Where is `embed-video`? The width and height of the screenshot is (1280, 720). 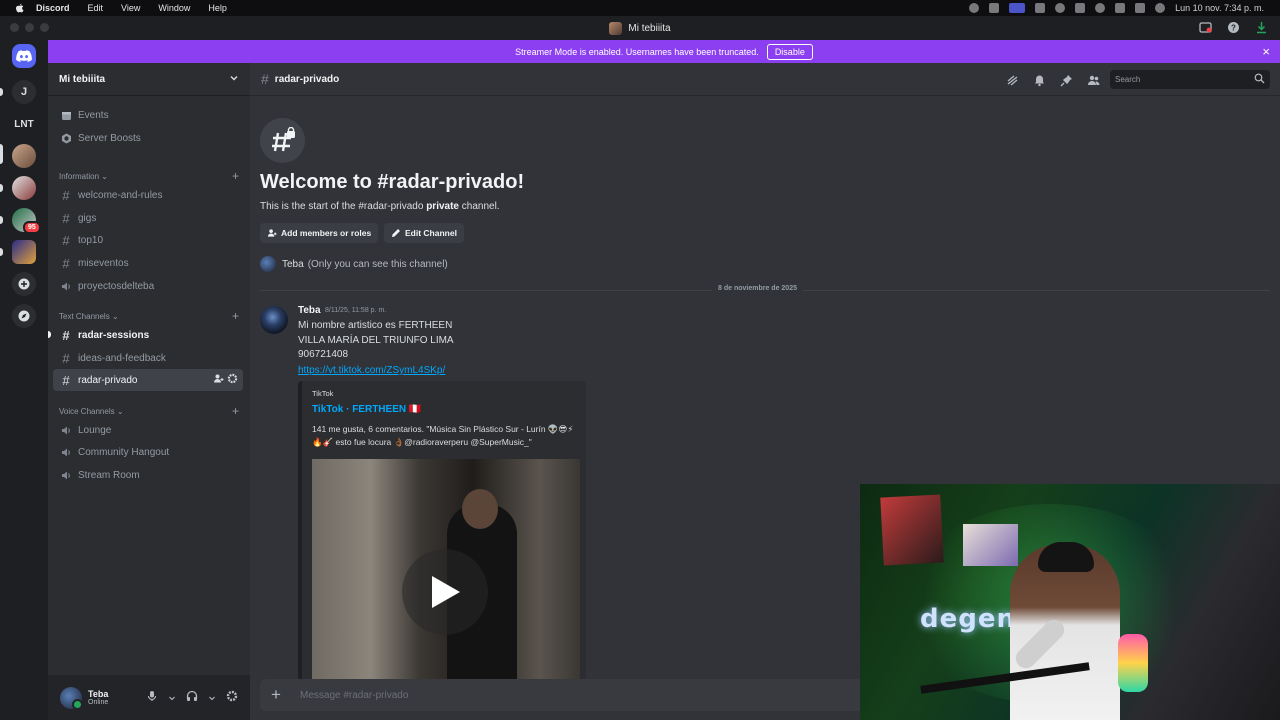
embed-video is located at coordinates (446, 570).